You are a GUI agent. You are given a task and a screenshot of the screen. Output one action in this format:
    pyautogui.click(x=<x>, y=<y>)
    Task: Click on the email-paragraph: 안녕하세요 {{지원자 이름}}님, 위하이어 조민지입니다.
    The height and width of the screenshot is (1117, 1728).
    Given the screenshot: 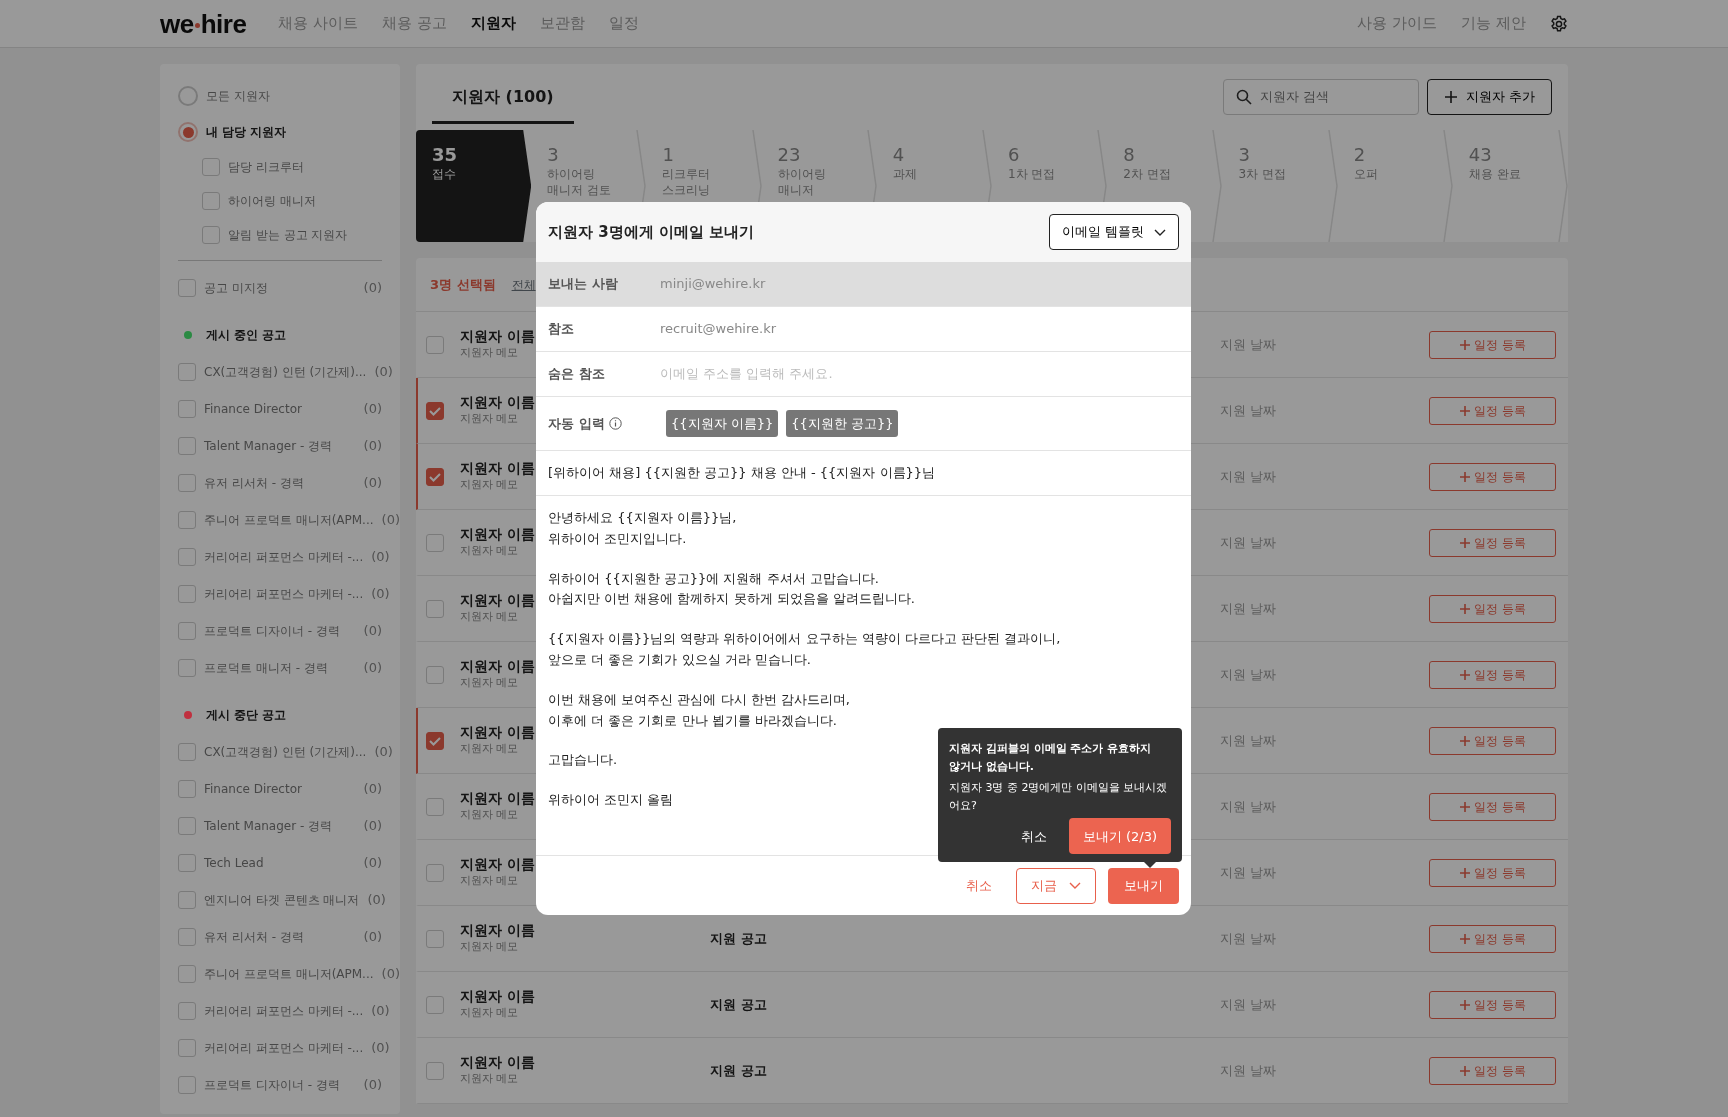 What is the action you would take?
    pyautogui.click(x=642, y=528)
    